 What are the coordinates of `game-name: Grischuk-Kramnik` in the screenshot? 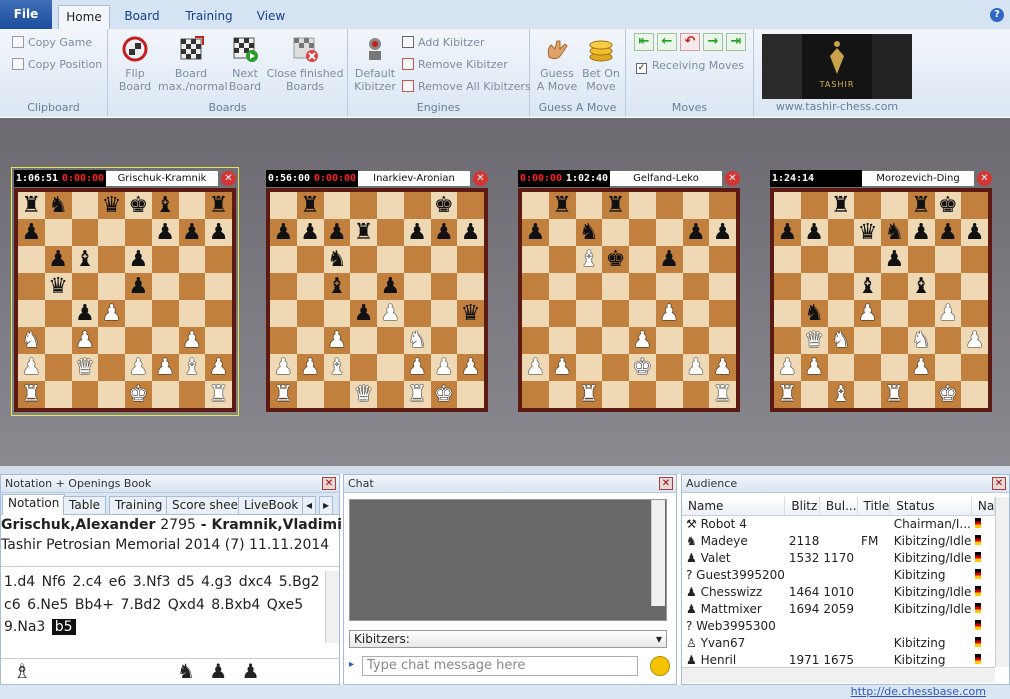 It's located at (162, 178).